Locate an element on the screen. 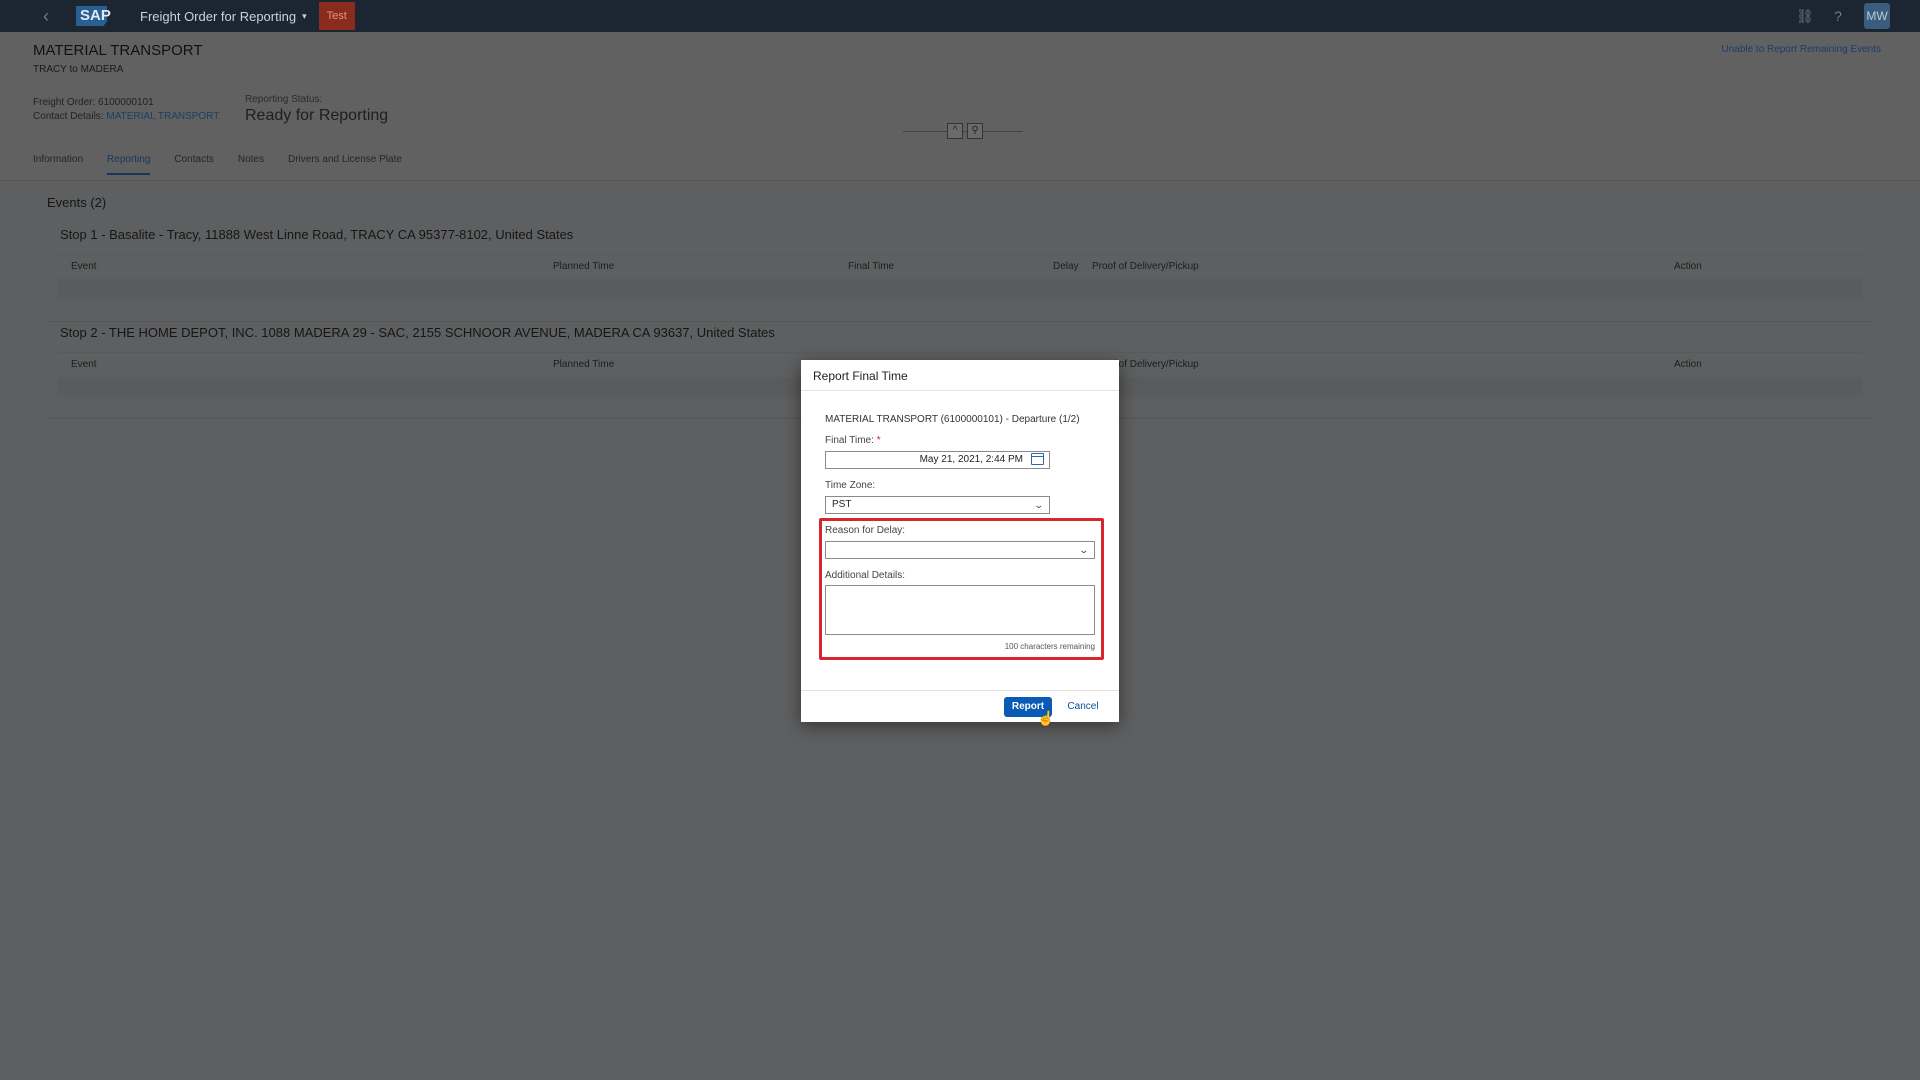 The width and height of the screenshot is (1920, 1080). page-subtitle: TRACY to MADERA is located at coordinates (78, 69).